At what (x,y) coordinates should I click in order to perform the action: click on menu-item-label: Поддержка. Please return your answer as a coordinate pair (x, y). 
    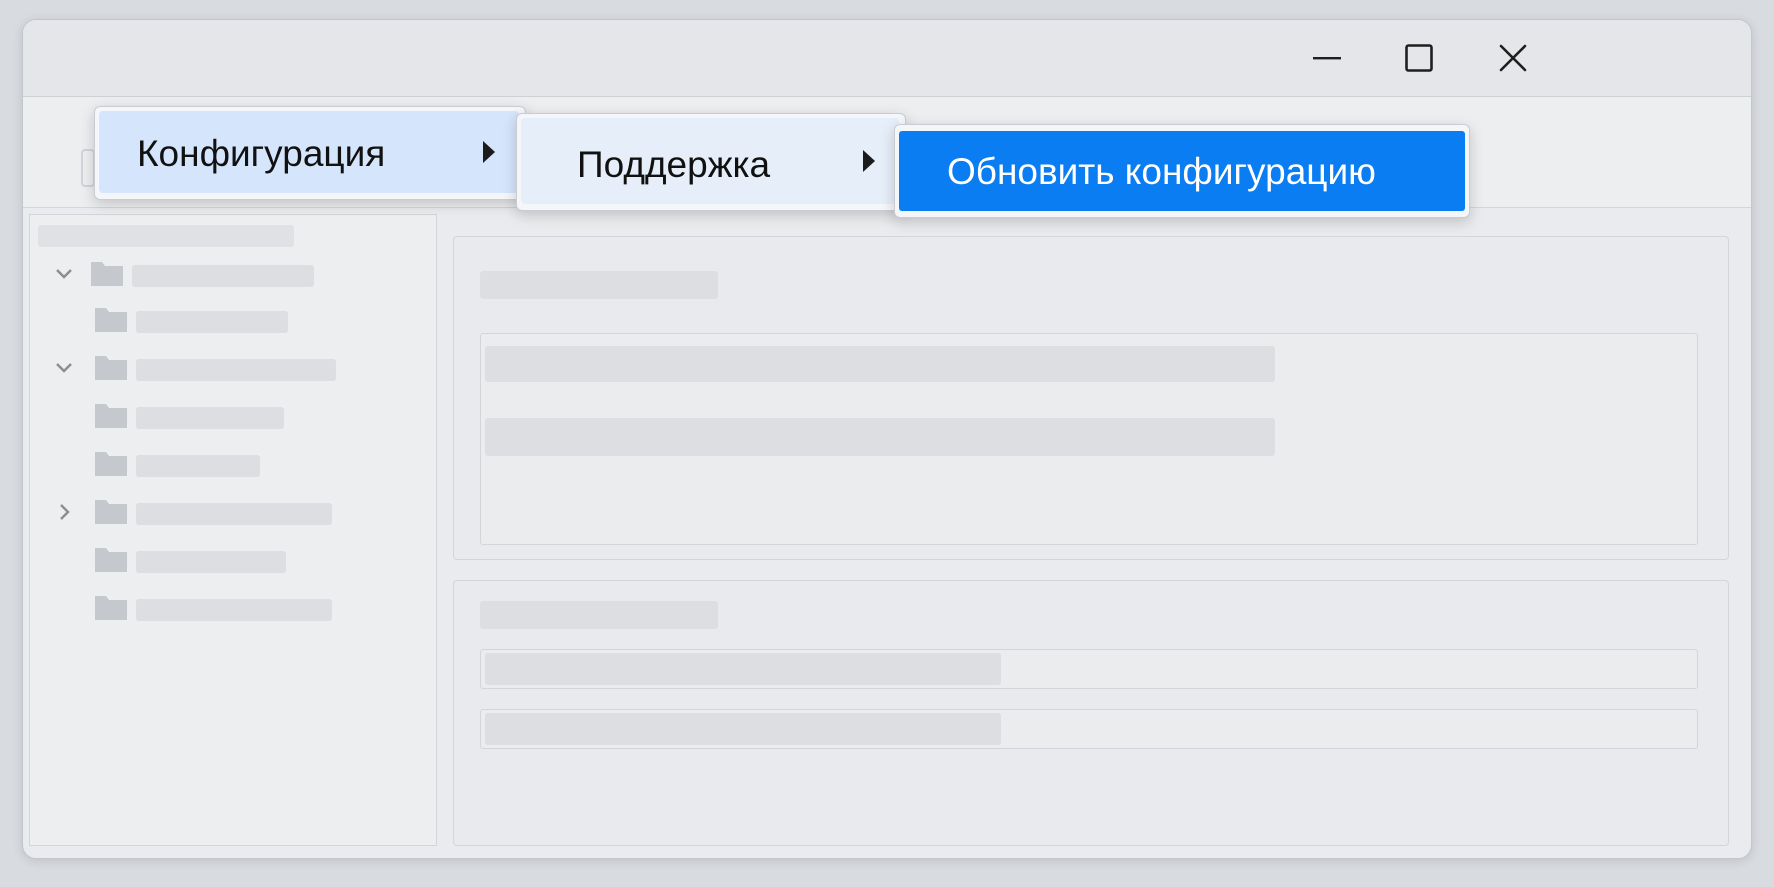
    Looking at the image, I should click on (674, 164).